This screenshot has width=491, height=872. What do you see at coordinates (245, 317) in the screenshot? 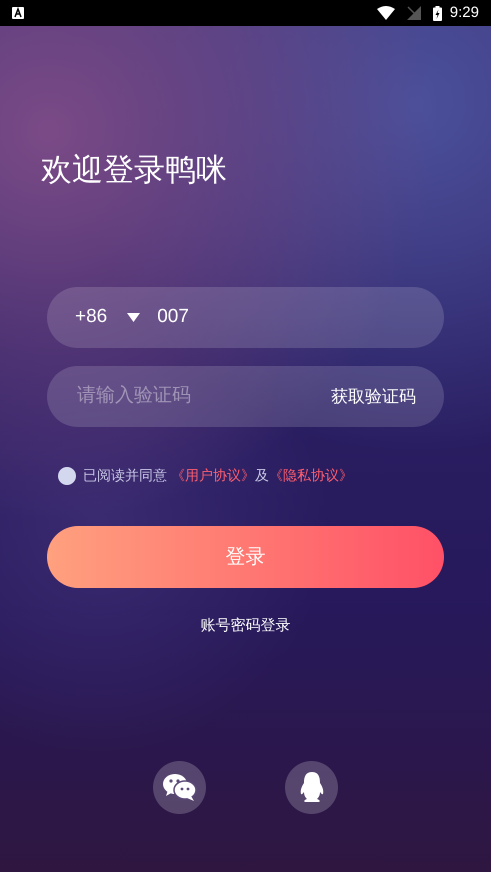
I see `phone-field: +86 007` at bounding box center [245, 317].